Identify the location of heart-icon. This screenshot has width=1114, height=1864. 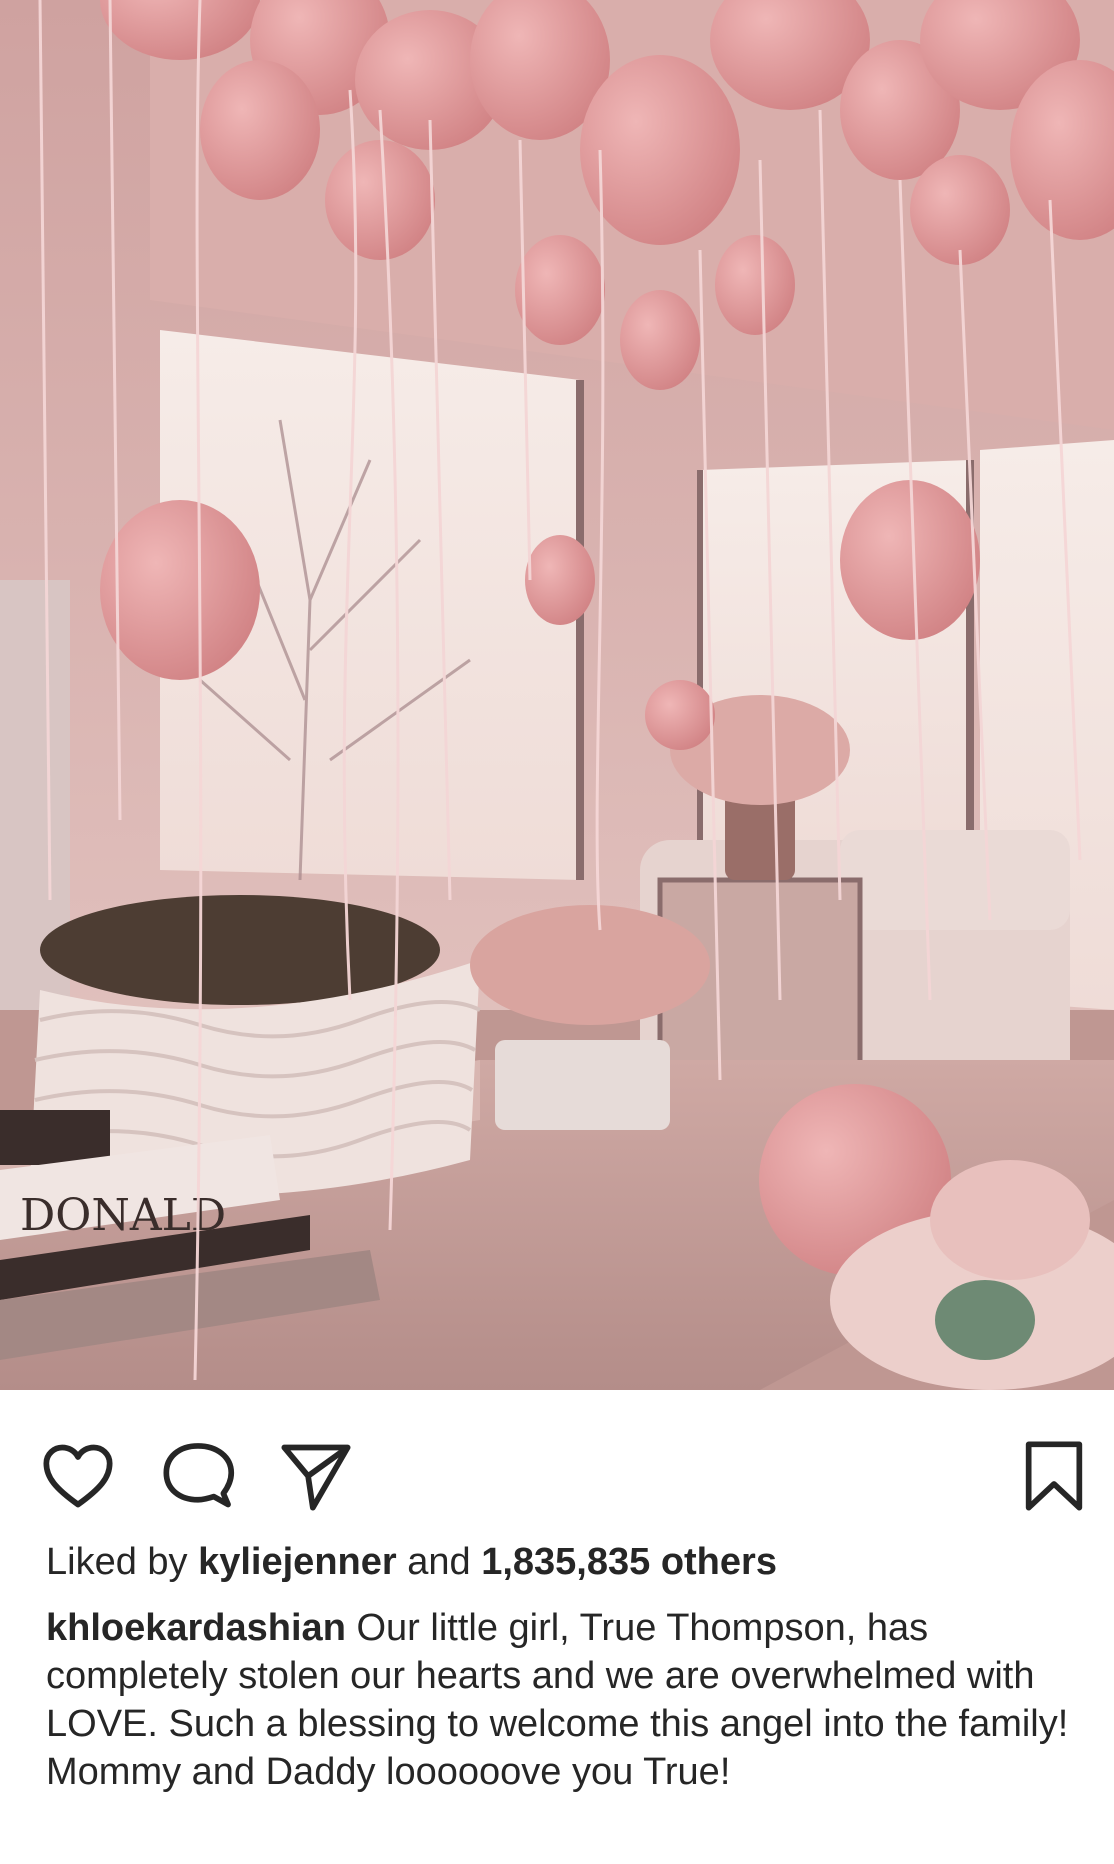
(78, 1476).